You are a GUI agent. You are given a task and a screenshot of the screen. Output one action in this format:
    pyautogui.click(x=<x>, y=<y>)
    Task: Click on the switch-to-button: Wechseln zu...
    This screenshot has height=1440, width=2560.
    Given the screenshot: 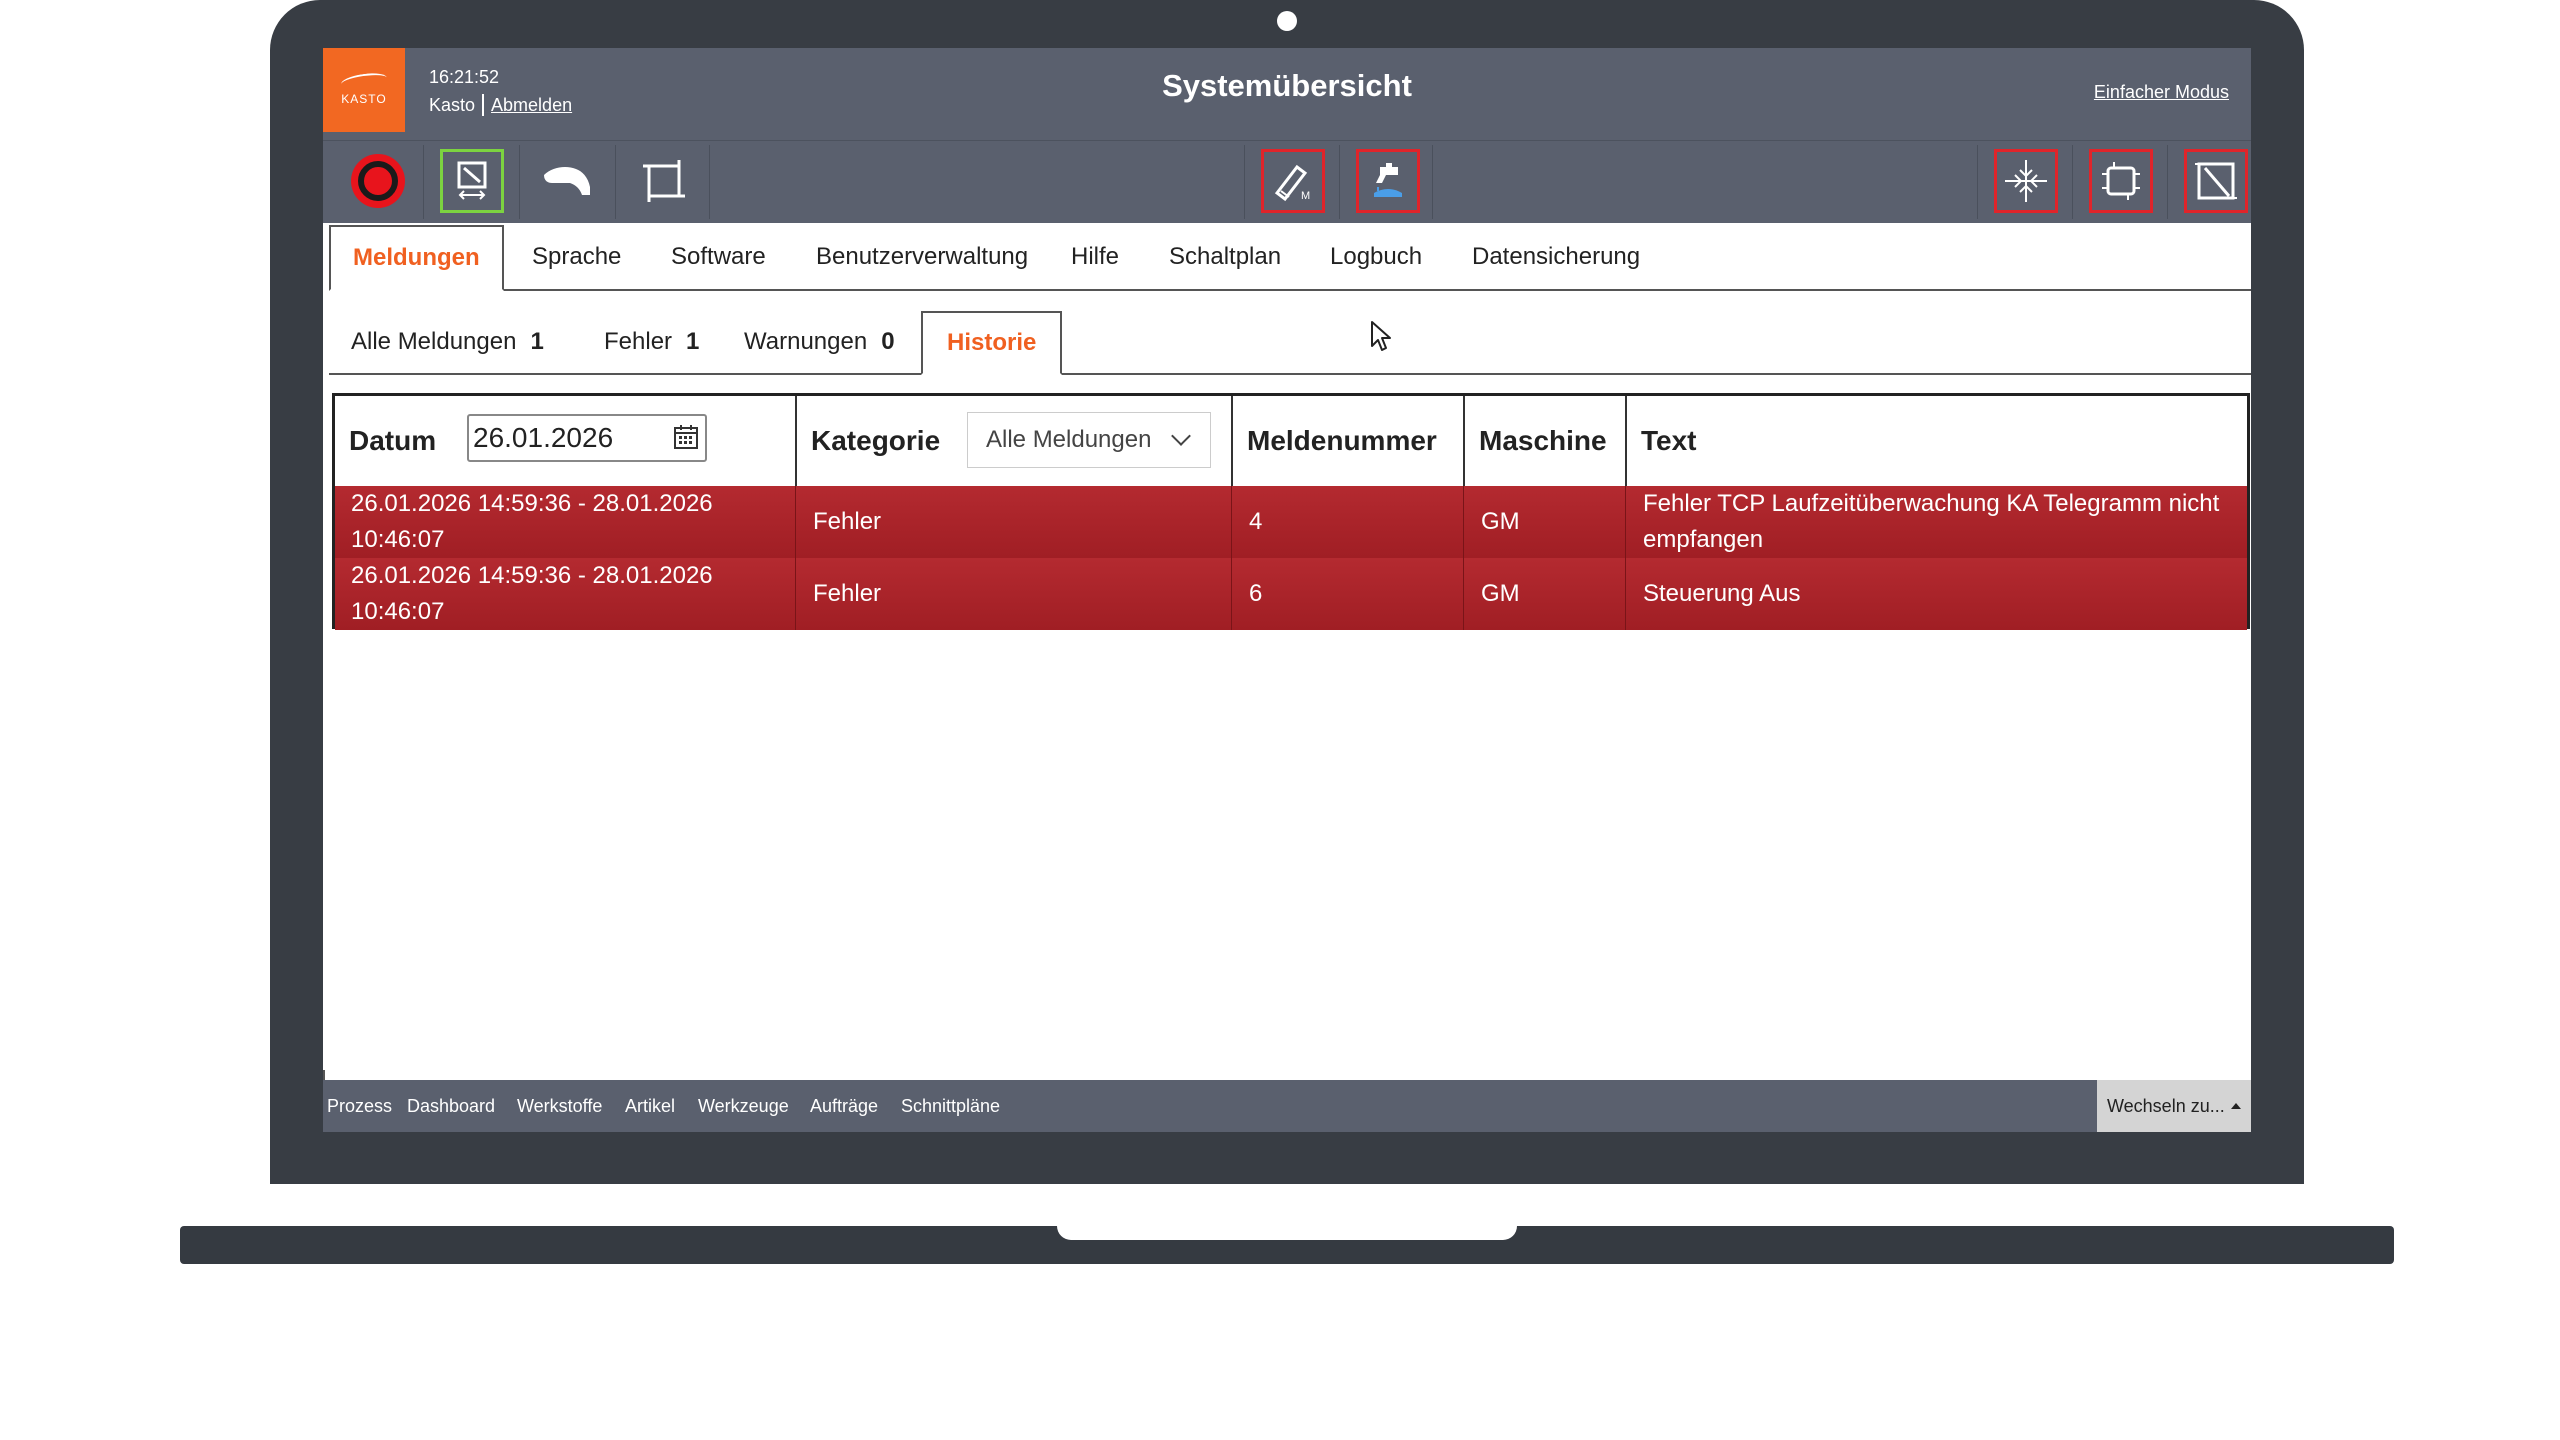 What is the action you would take?
    pyautogui.click(x=2174, y=1106)
    